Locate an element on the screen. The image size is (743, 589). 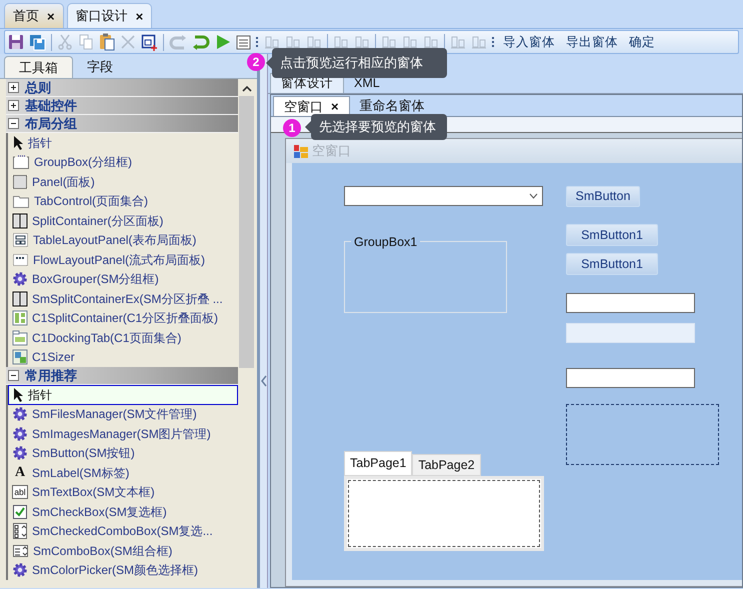
group-header: 基础控件 is located at coordinates (122, 106).